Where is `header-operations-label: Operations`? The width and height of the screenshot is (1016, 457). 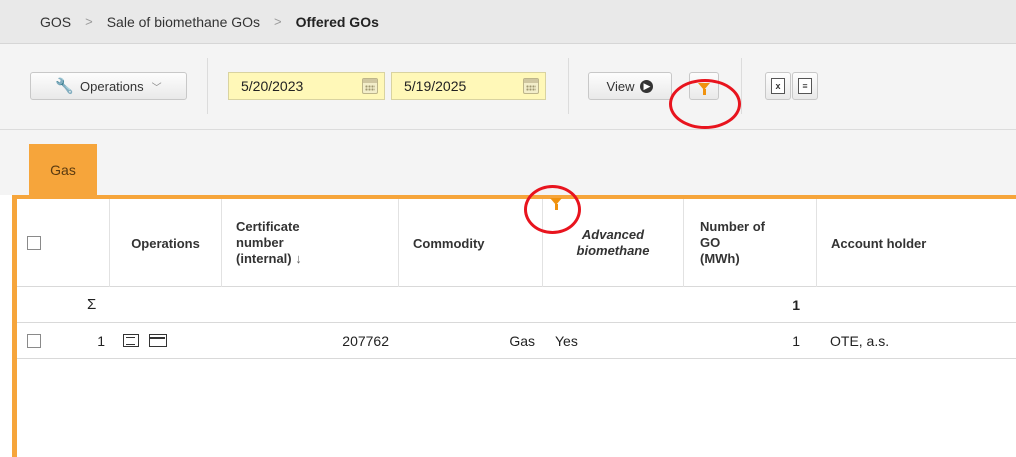 header-operations-label: Operations is located at coordinates (165, 243).